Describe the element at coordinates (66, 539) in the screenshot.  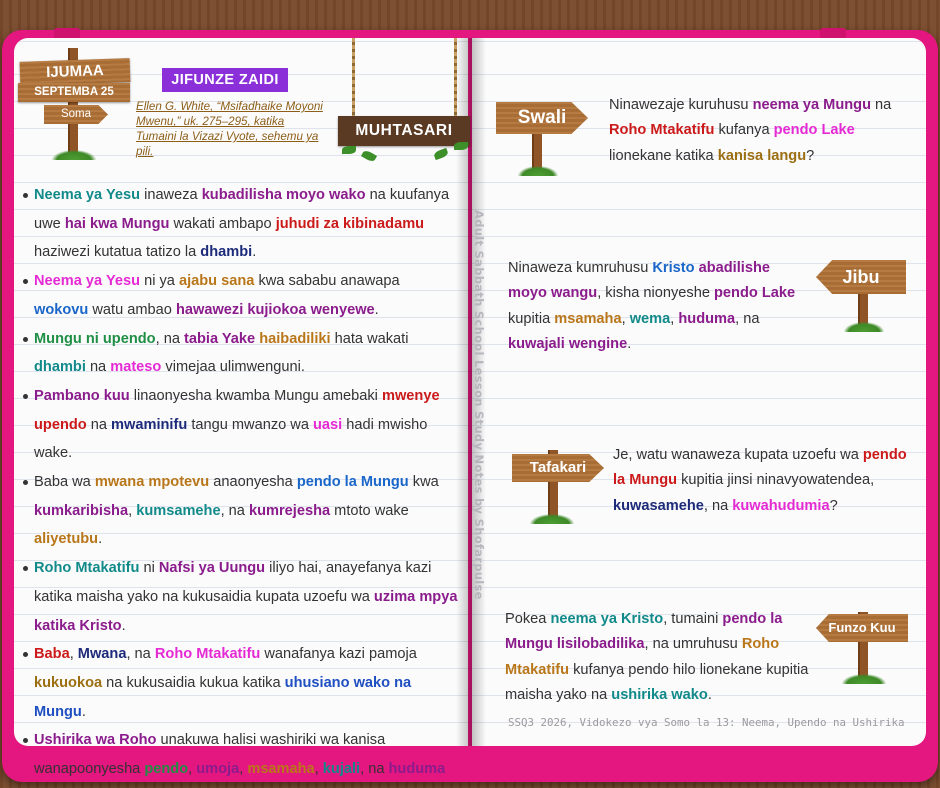
I see `highlight-text: aliyetubu` at that location.